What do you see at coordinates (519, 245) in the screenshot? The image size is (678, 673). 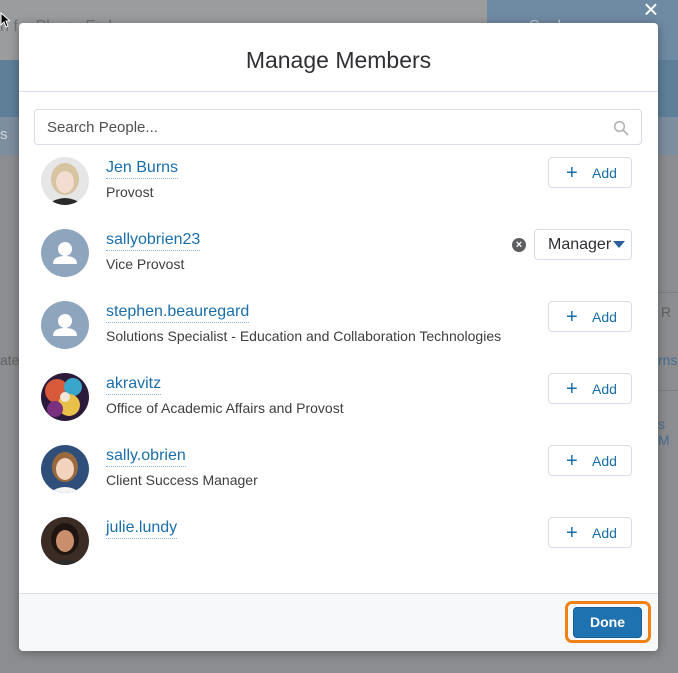 I see `remove-member-icon: ×` at bounding box center [519, 245].